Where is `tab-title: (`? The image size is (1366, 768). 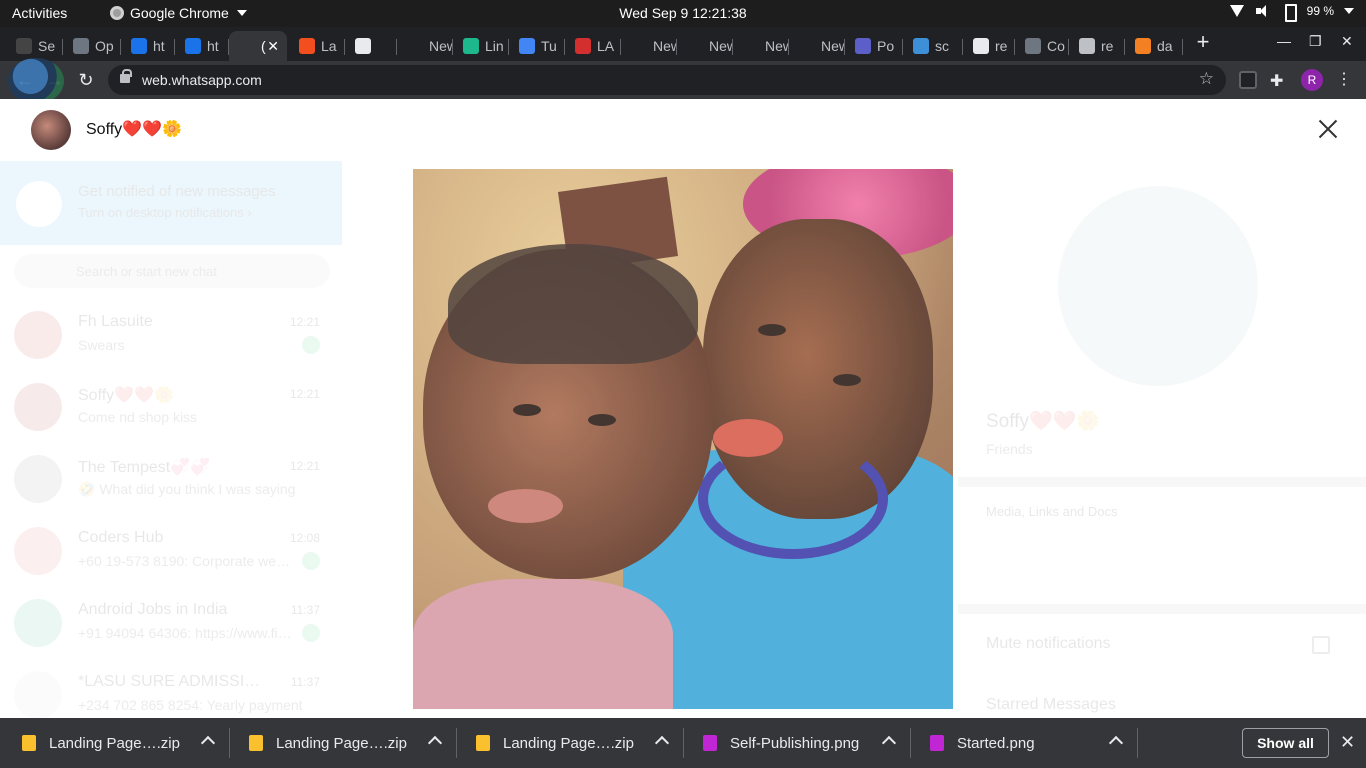 tab-title: ( is located at coordinates (263, 46).